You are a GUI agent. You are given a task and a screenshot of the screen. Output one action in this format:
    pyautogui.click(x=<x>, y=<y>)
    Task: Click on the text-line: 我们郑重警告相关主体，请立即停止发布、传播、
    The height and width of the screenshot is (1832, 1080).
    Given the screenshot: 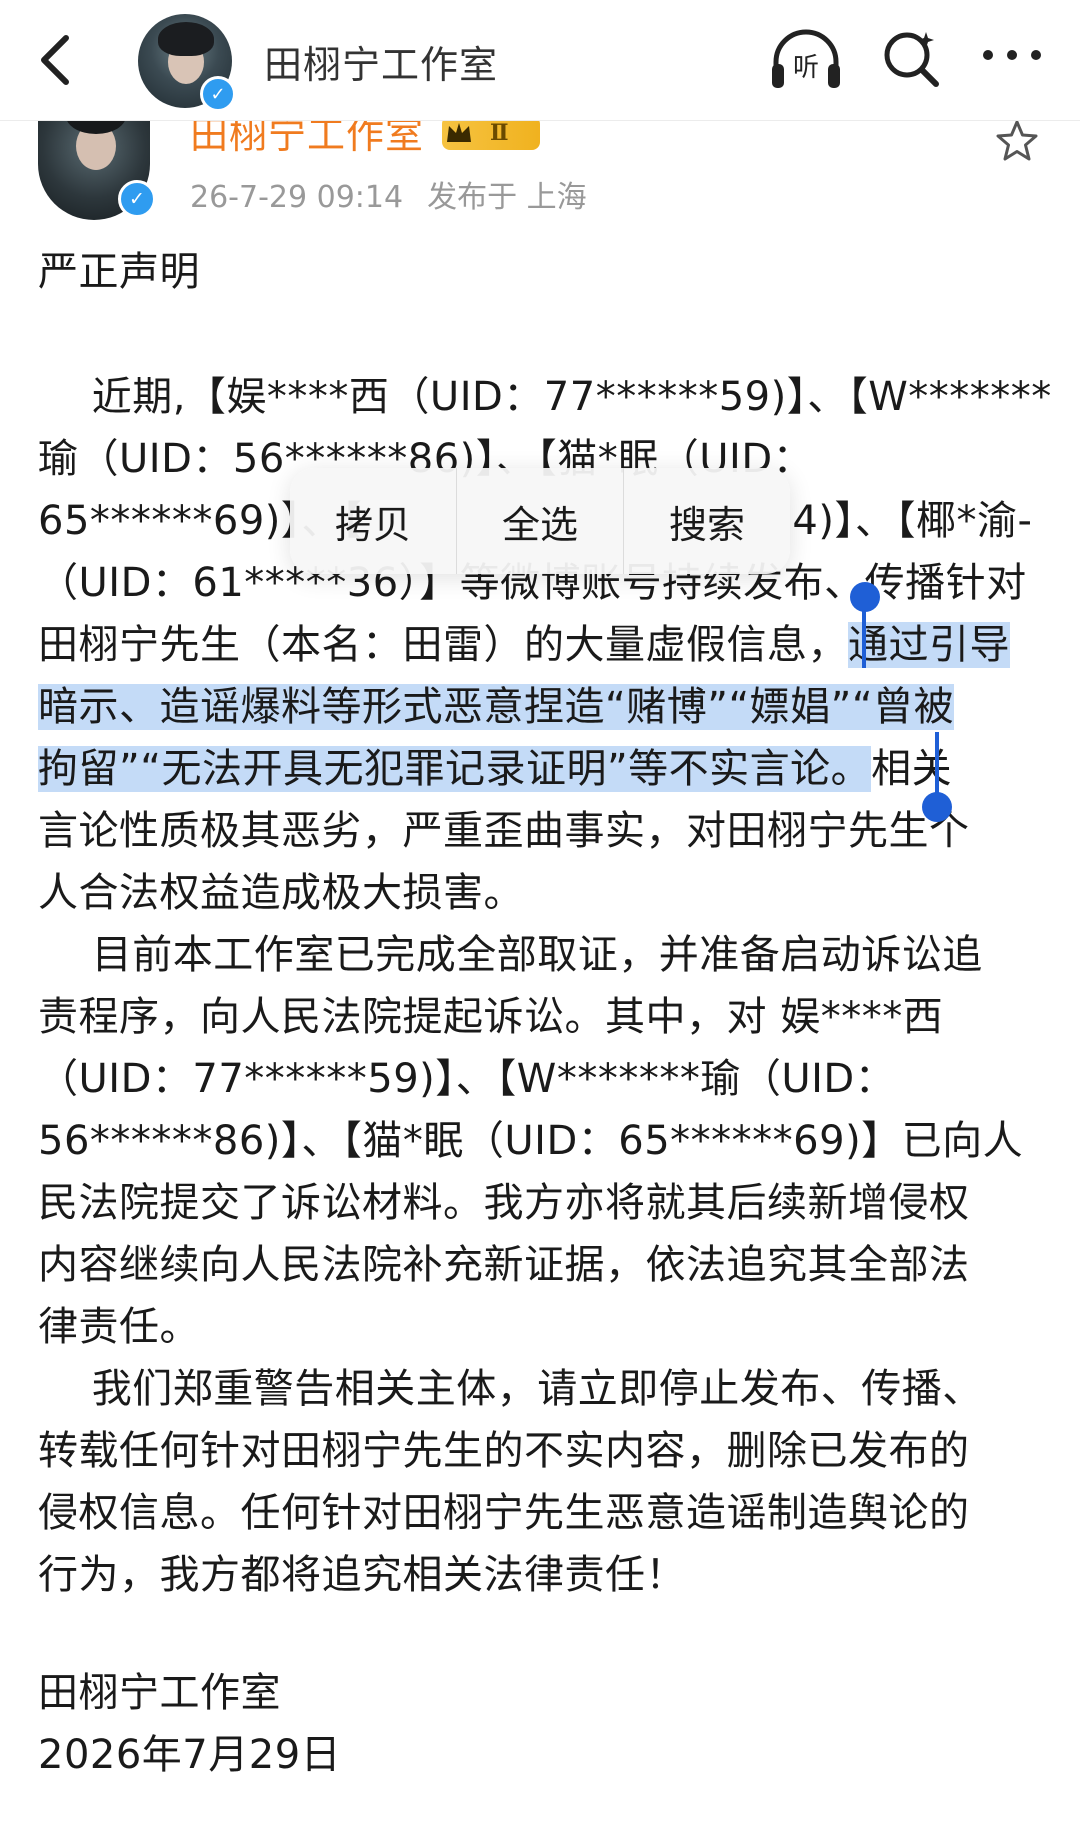 What is the action you would take?
    pyautogui.click(x=510, y=1389)
    